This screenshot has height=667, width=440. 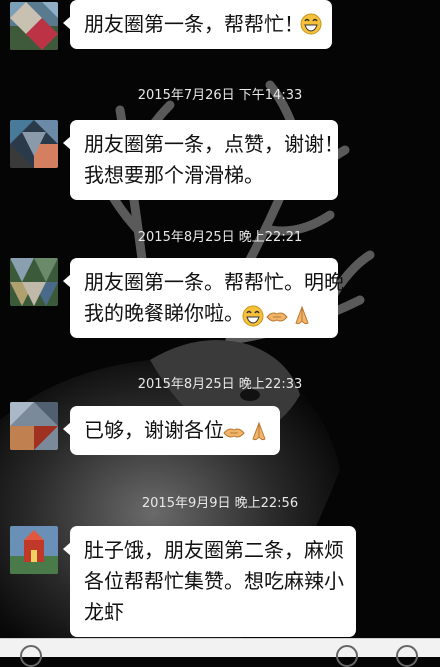 What do you see at coordinates (220, 237) in the screenshot?
I see `message-timestamp: 2015年8月25日 晚上22:21` at bounding box center [220, 237].